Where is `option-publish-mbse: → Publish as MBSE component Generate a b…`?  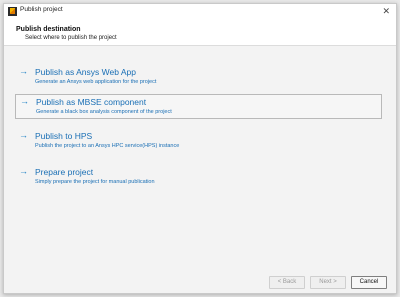 option-publish-mbse: → Publish as MBSE component Generate a b… is located at coordinates (198, 106).